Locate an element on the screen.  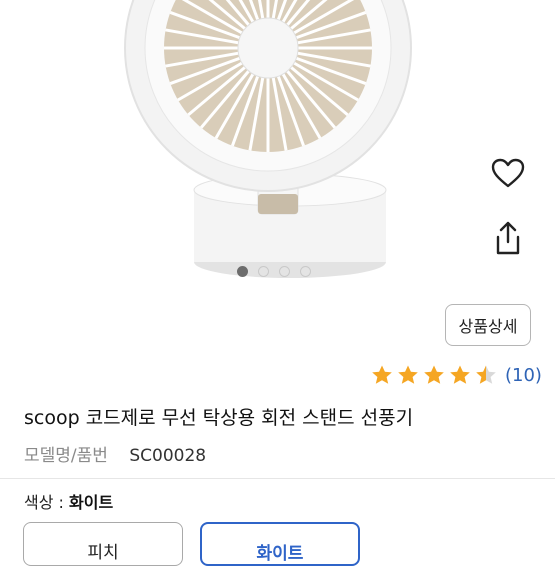
product-title: scoop 코드제로 무선 탁상용 회전 스탠드 선풍기 is located at coordinates (219, 418).